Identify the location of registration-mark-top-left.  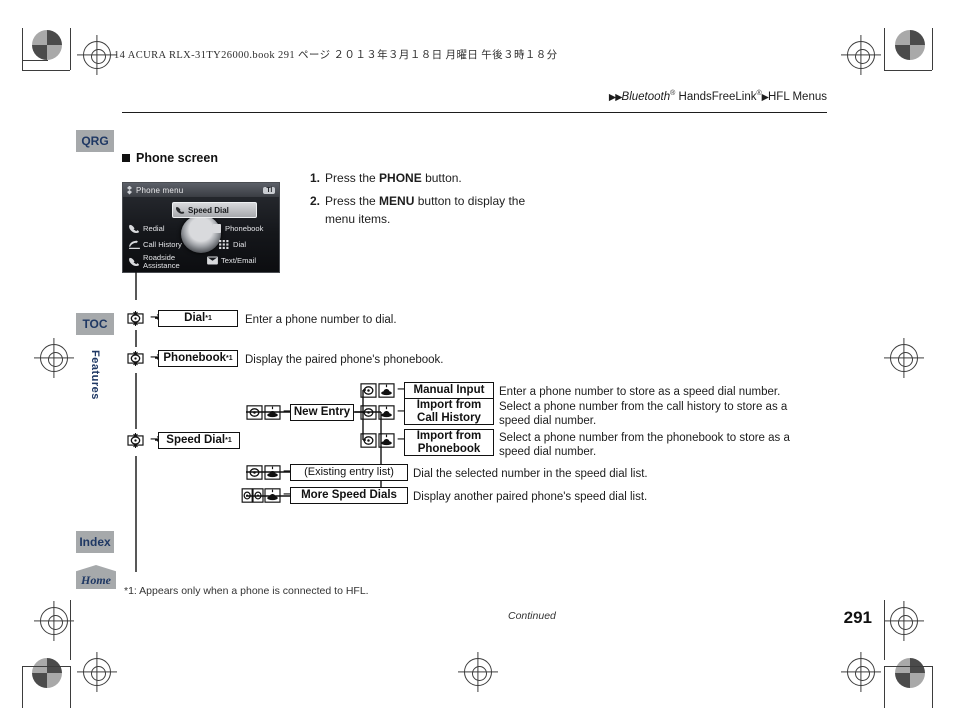
(97, 55).